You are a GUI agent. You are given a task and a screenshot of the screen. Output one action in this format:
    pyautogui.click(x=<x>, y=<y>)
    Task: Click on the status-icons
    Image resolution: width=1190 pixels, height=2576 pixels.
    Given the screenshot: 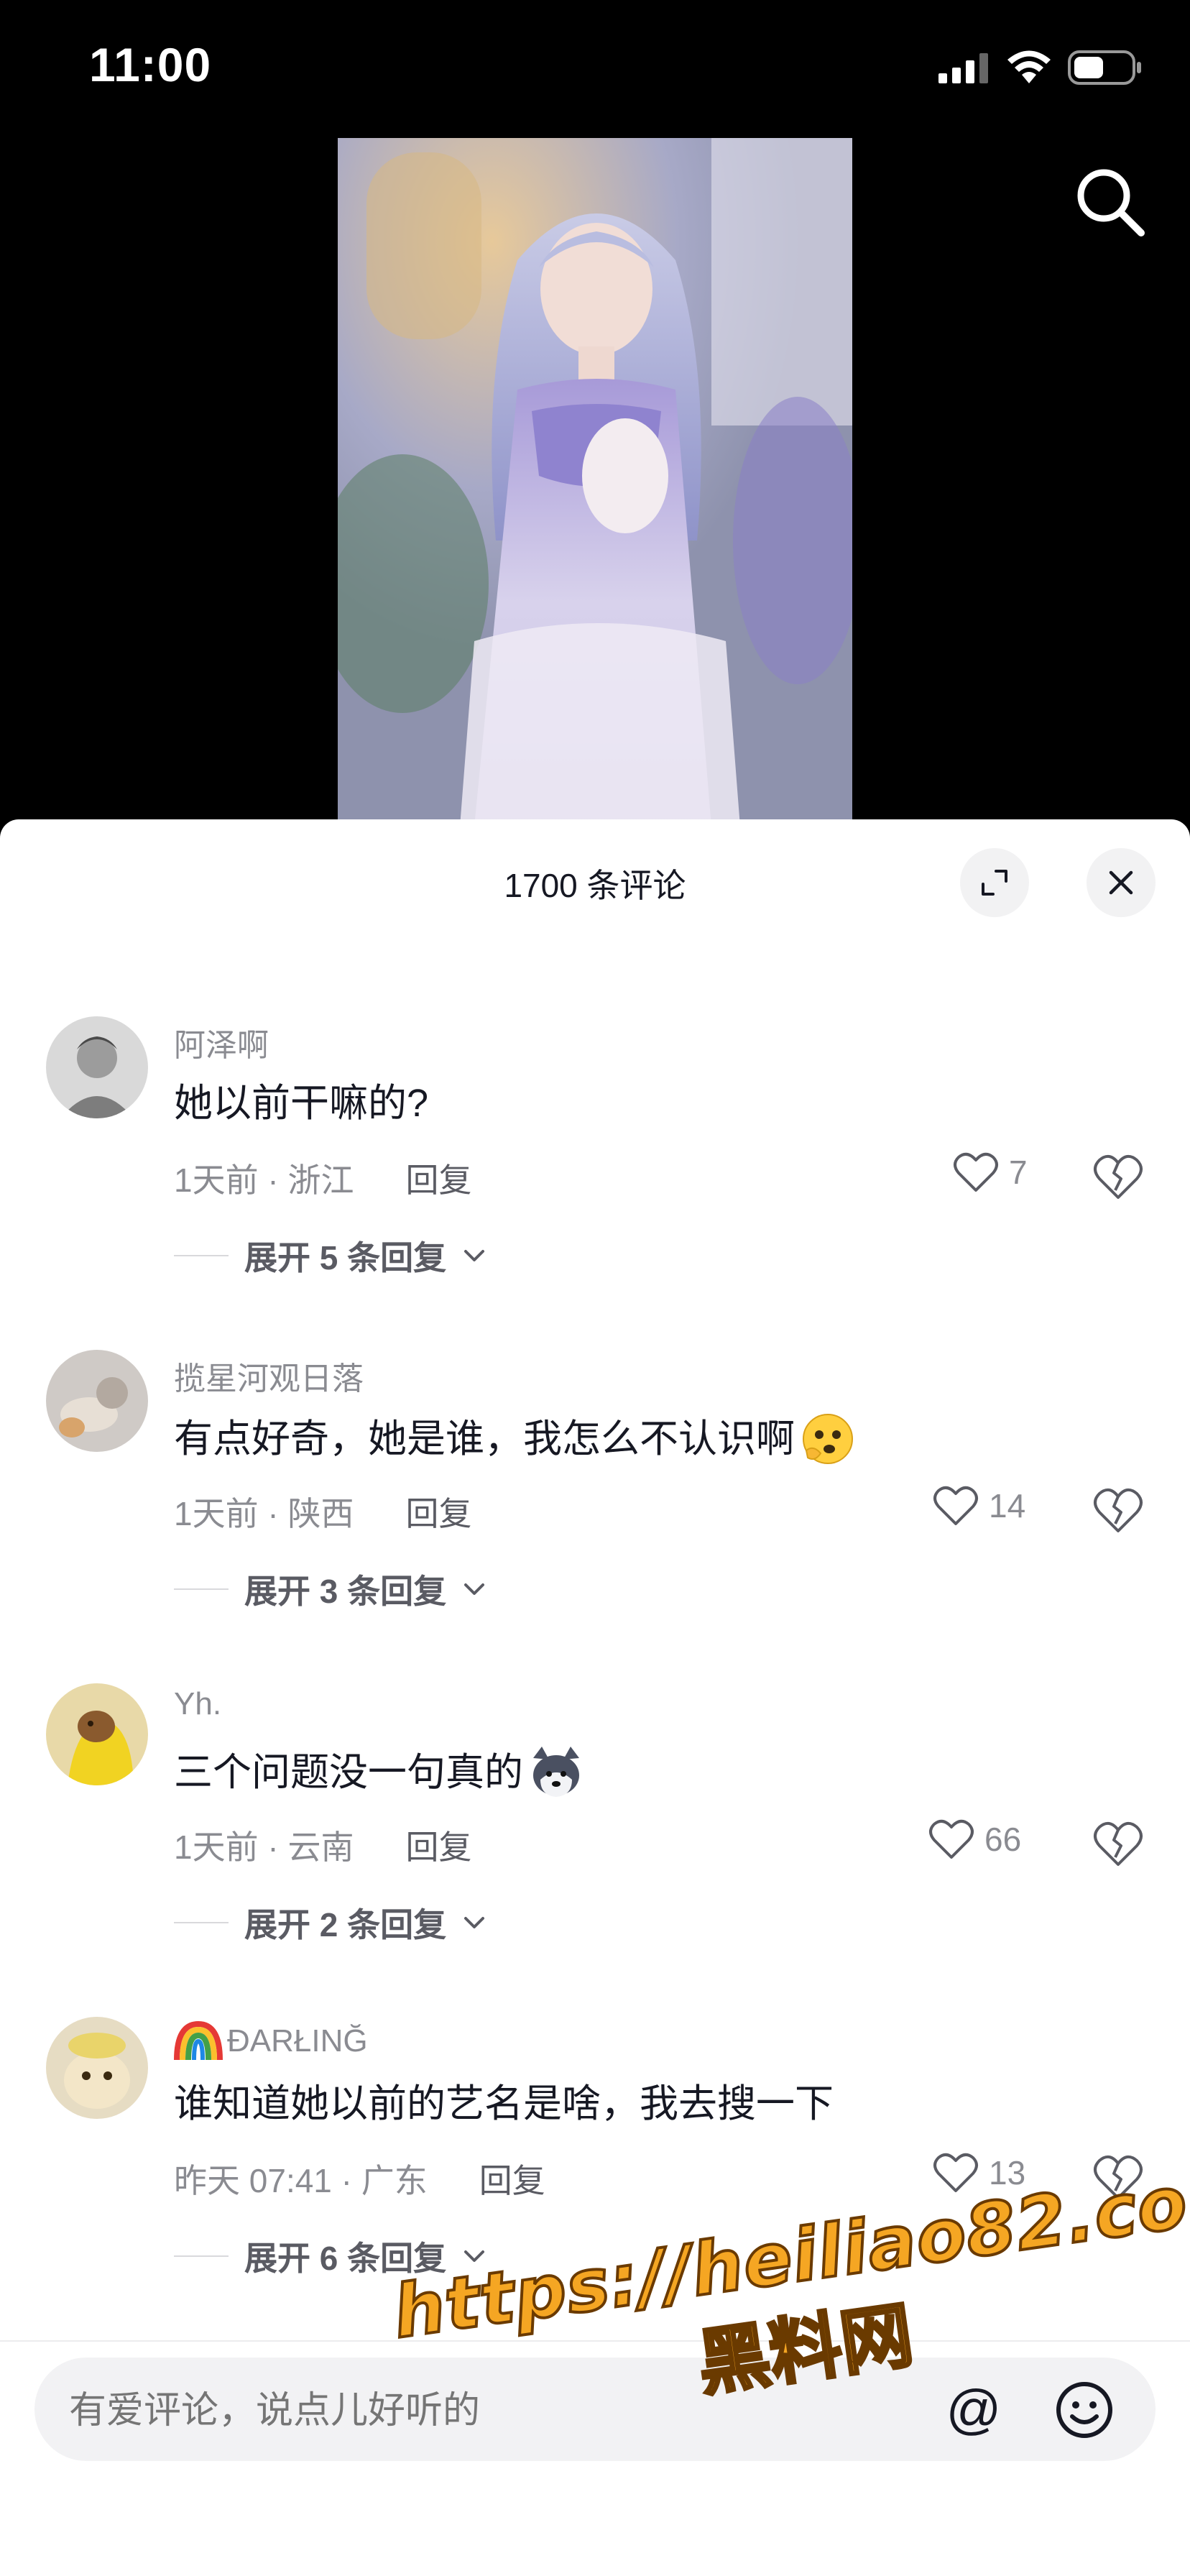 What is the action you would take?
    pyautogui.click(x=1040, y=67)
    